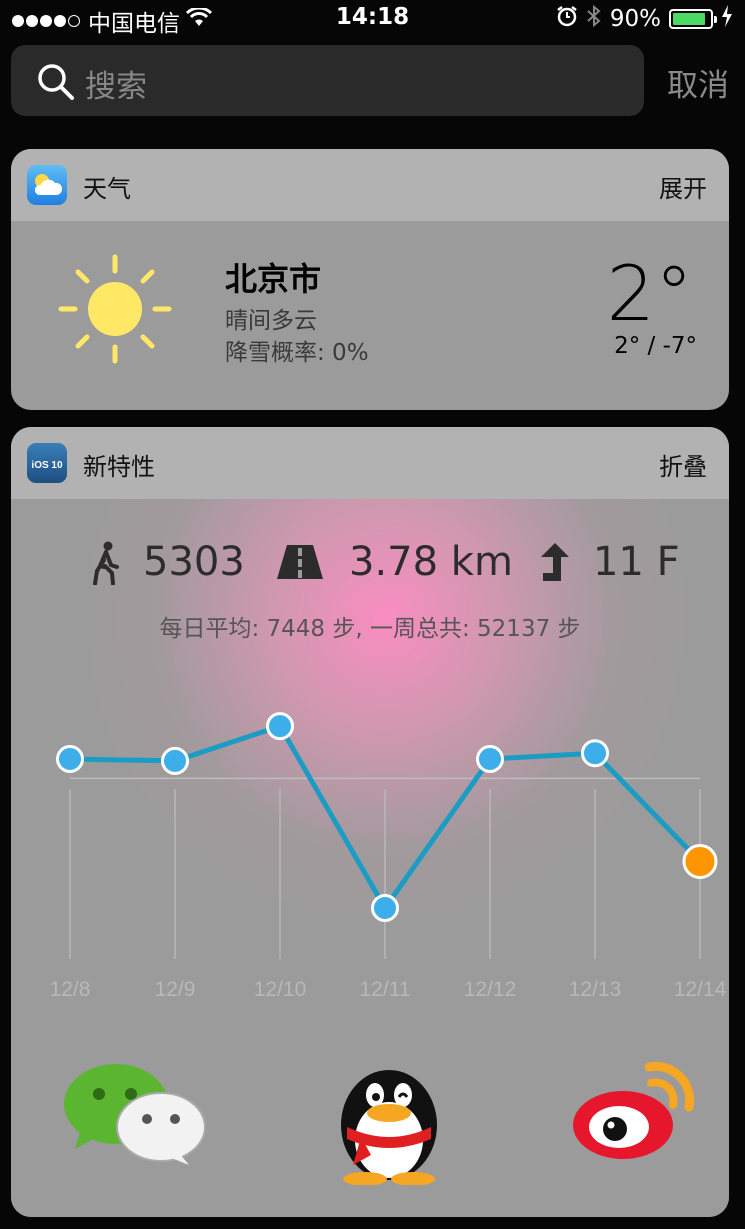  I want to click on stats-row: 5303 3.78 km 11 F, so click(370, 564).